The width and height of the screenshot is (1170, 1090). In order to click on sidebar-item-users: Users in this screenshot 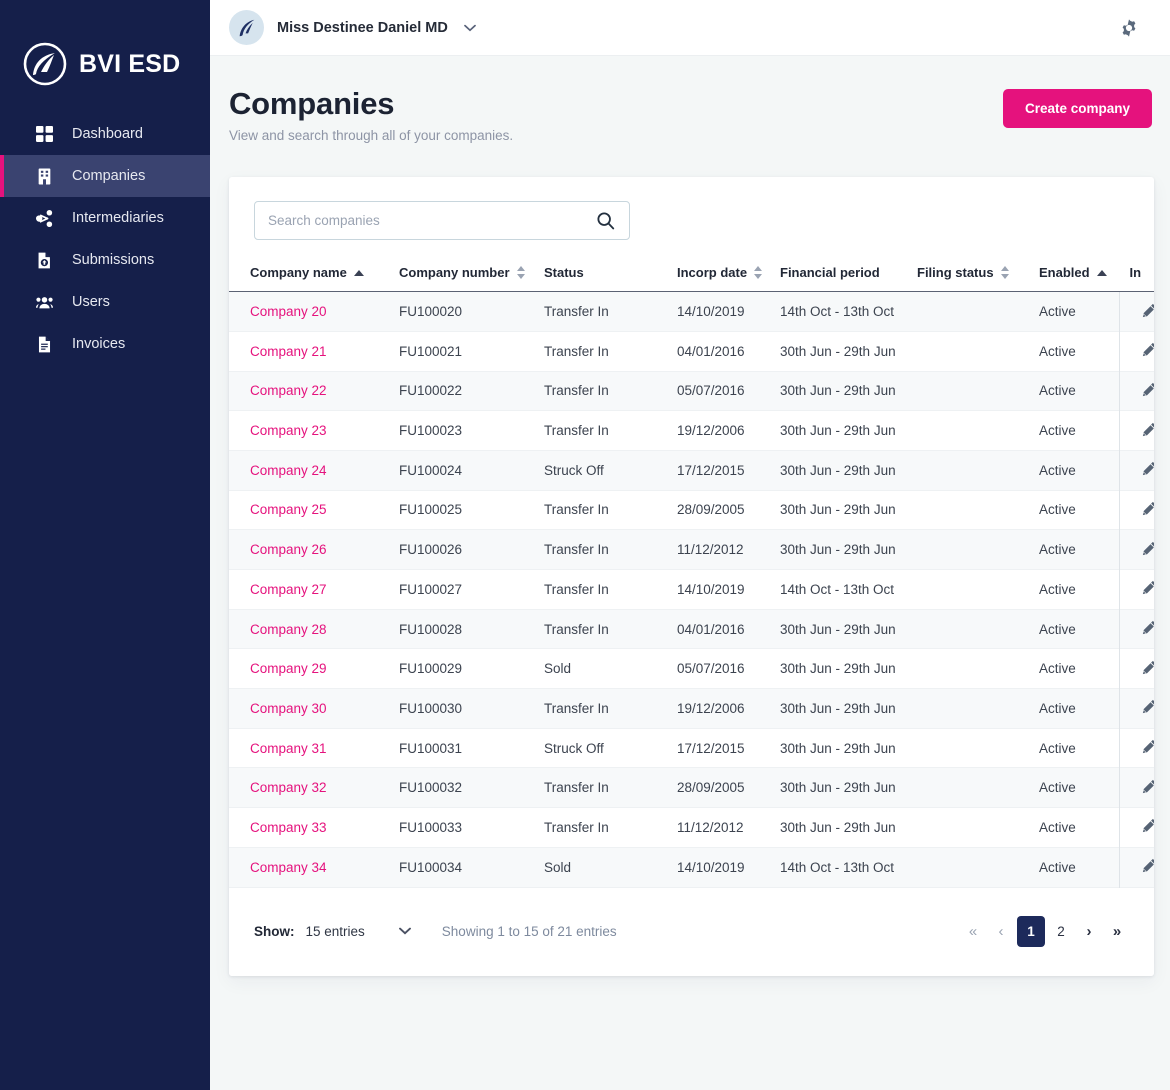, I will do `click(105, 302)`.